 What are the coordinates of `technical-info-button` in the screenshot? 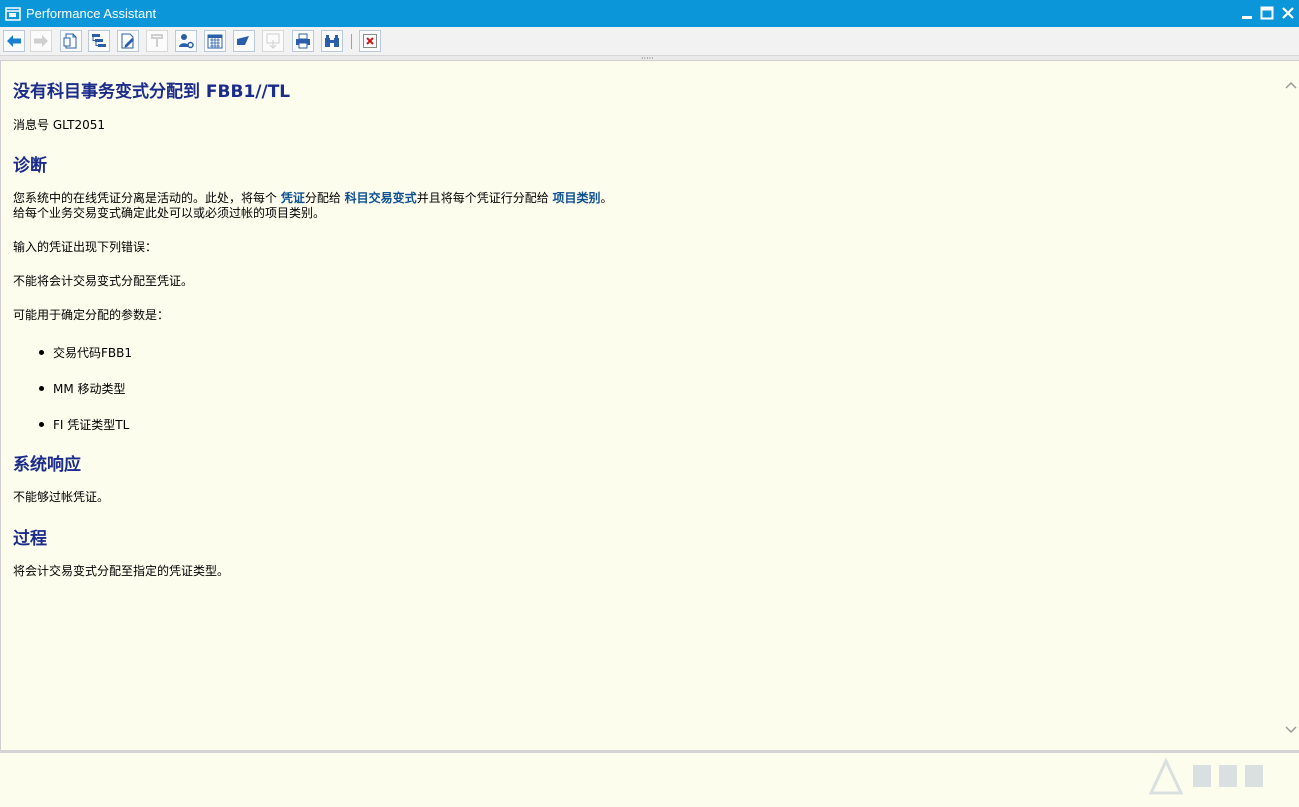 It's located at (71, 41).